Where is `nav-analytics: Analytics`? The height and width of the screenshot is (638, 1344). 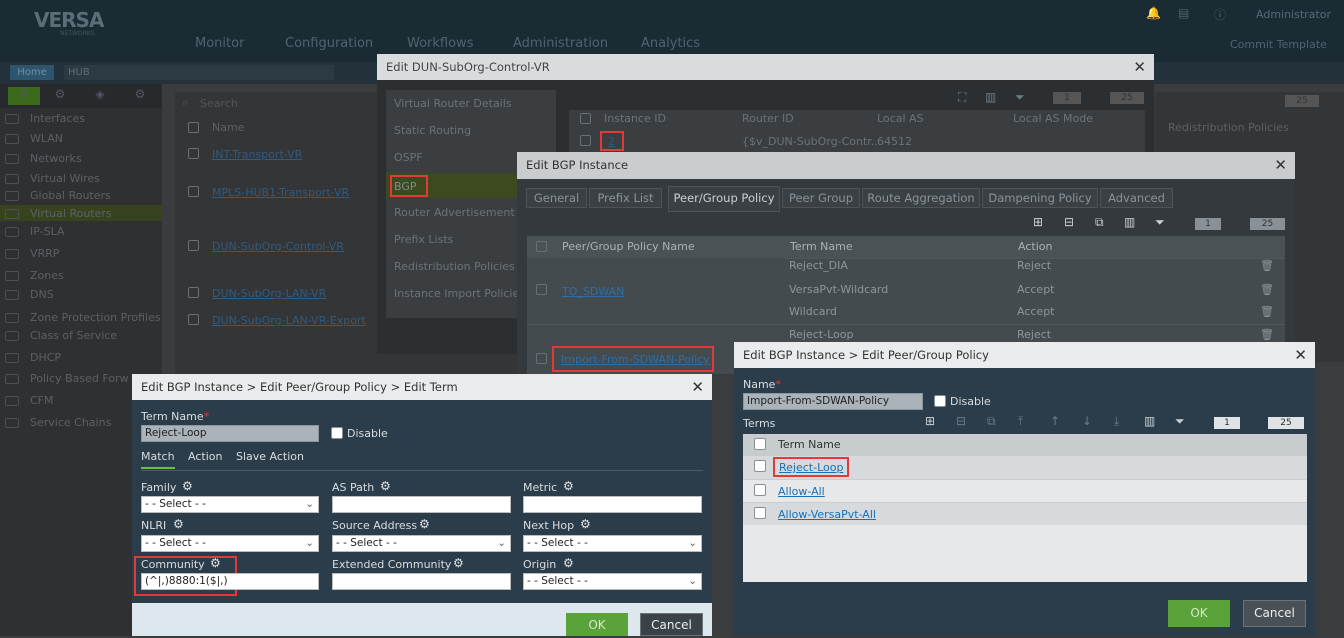 nav-analytics: Analytics is located at coordinates (670, 43).